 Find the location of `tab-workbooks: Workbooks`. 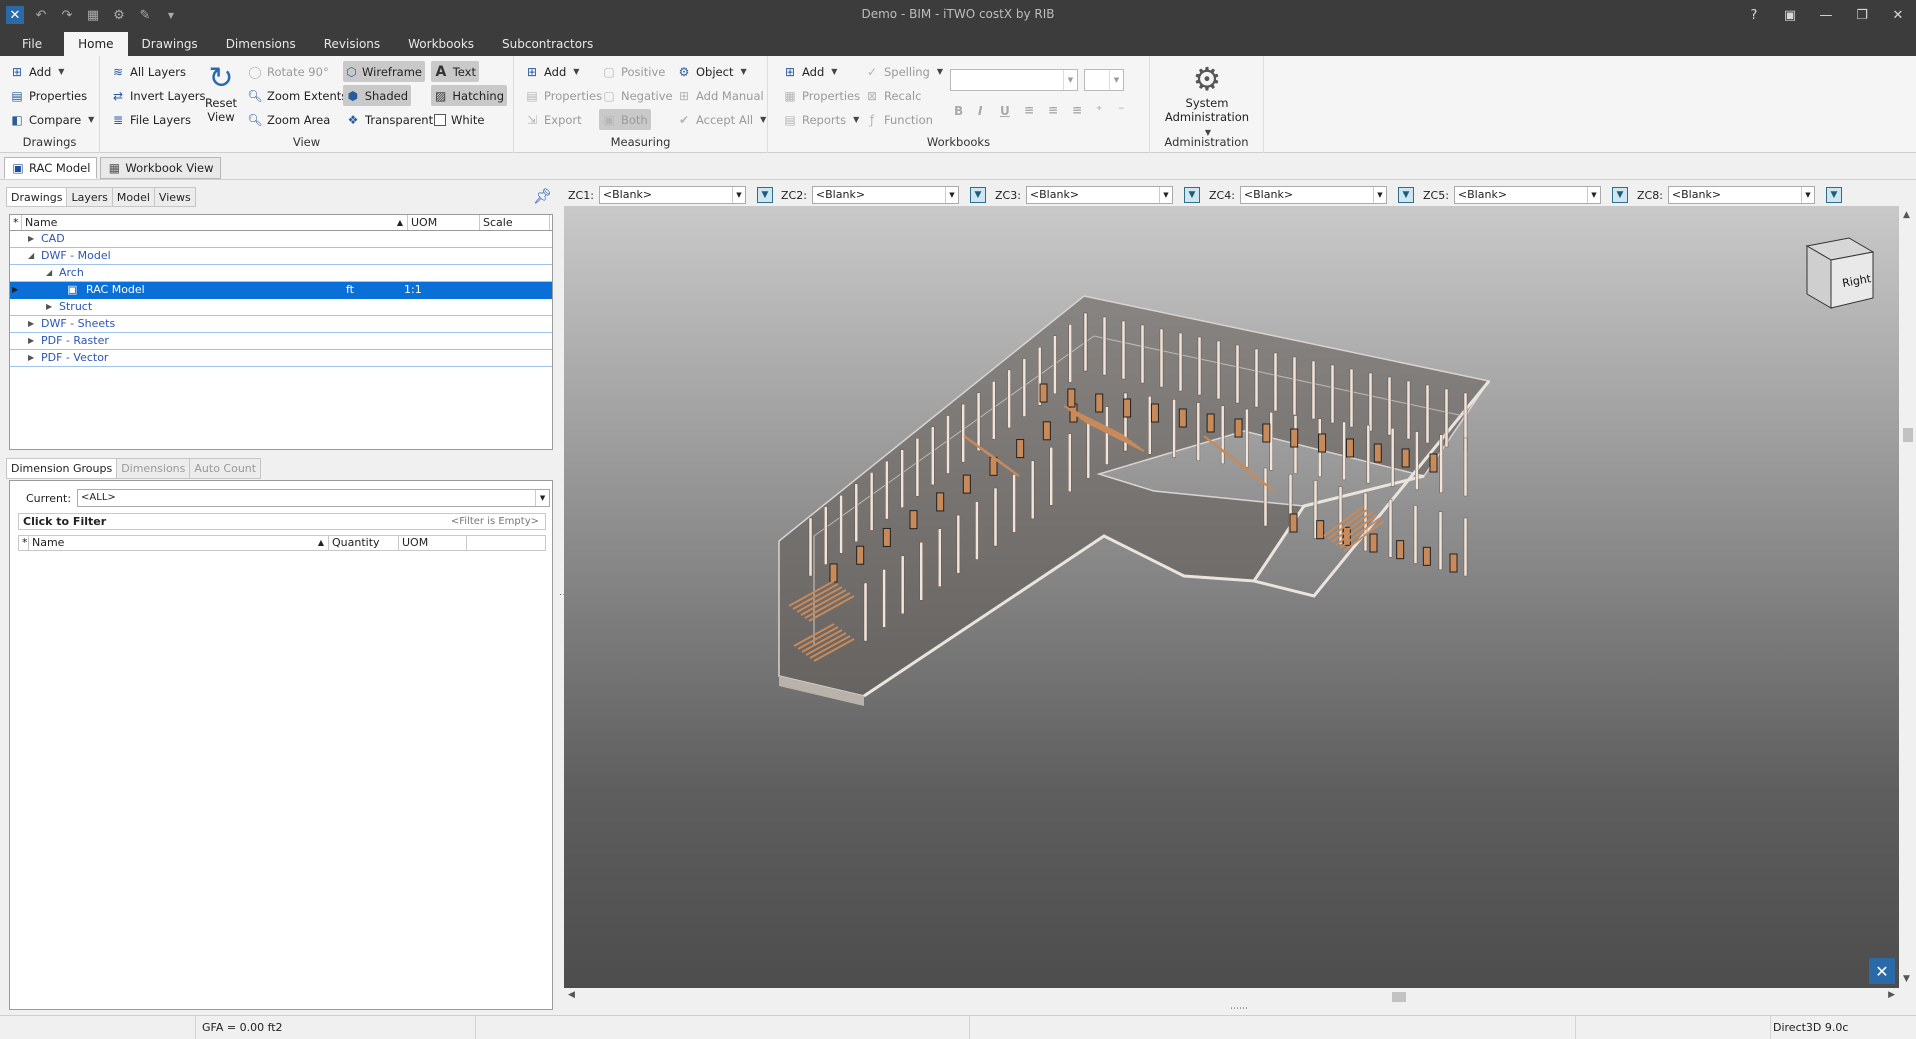

tab-workbooks: Workbooks is located at coordinates (441, 44).